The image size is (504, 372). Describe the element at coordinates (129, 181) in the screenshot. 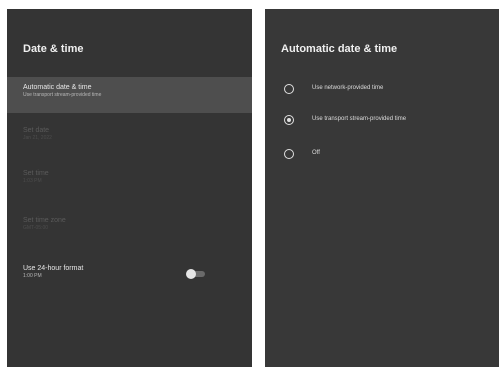

I see `set-time-item: Set time 1:03 PM` at that location.